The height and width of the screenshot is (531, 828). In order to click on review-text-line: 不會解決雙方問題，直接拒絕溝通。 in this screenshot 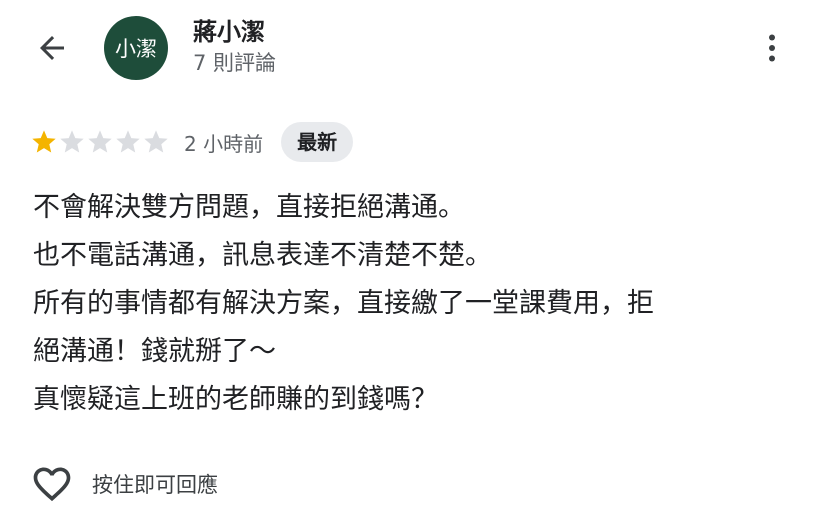, I will do `click(249, 207)`.